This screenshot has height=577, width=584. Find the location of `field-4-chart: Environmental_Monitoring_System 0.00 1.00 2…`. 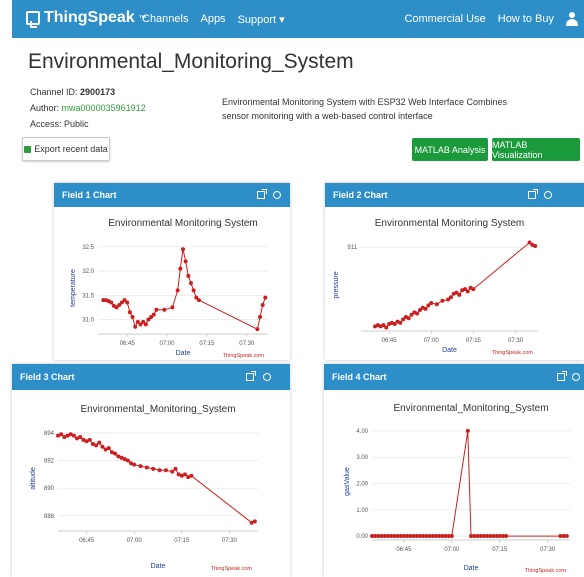

field-4-chart: Environmental_Monitoring_System 0.00 1.00 2… is located at coordinates (457, 488).